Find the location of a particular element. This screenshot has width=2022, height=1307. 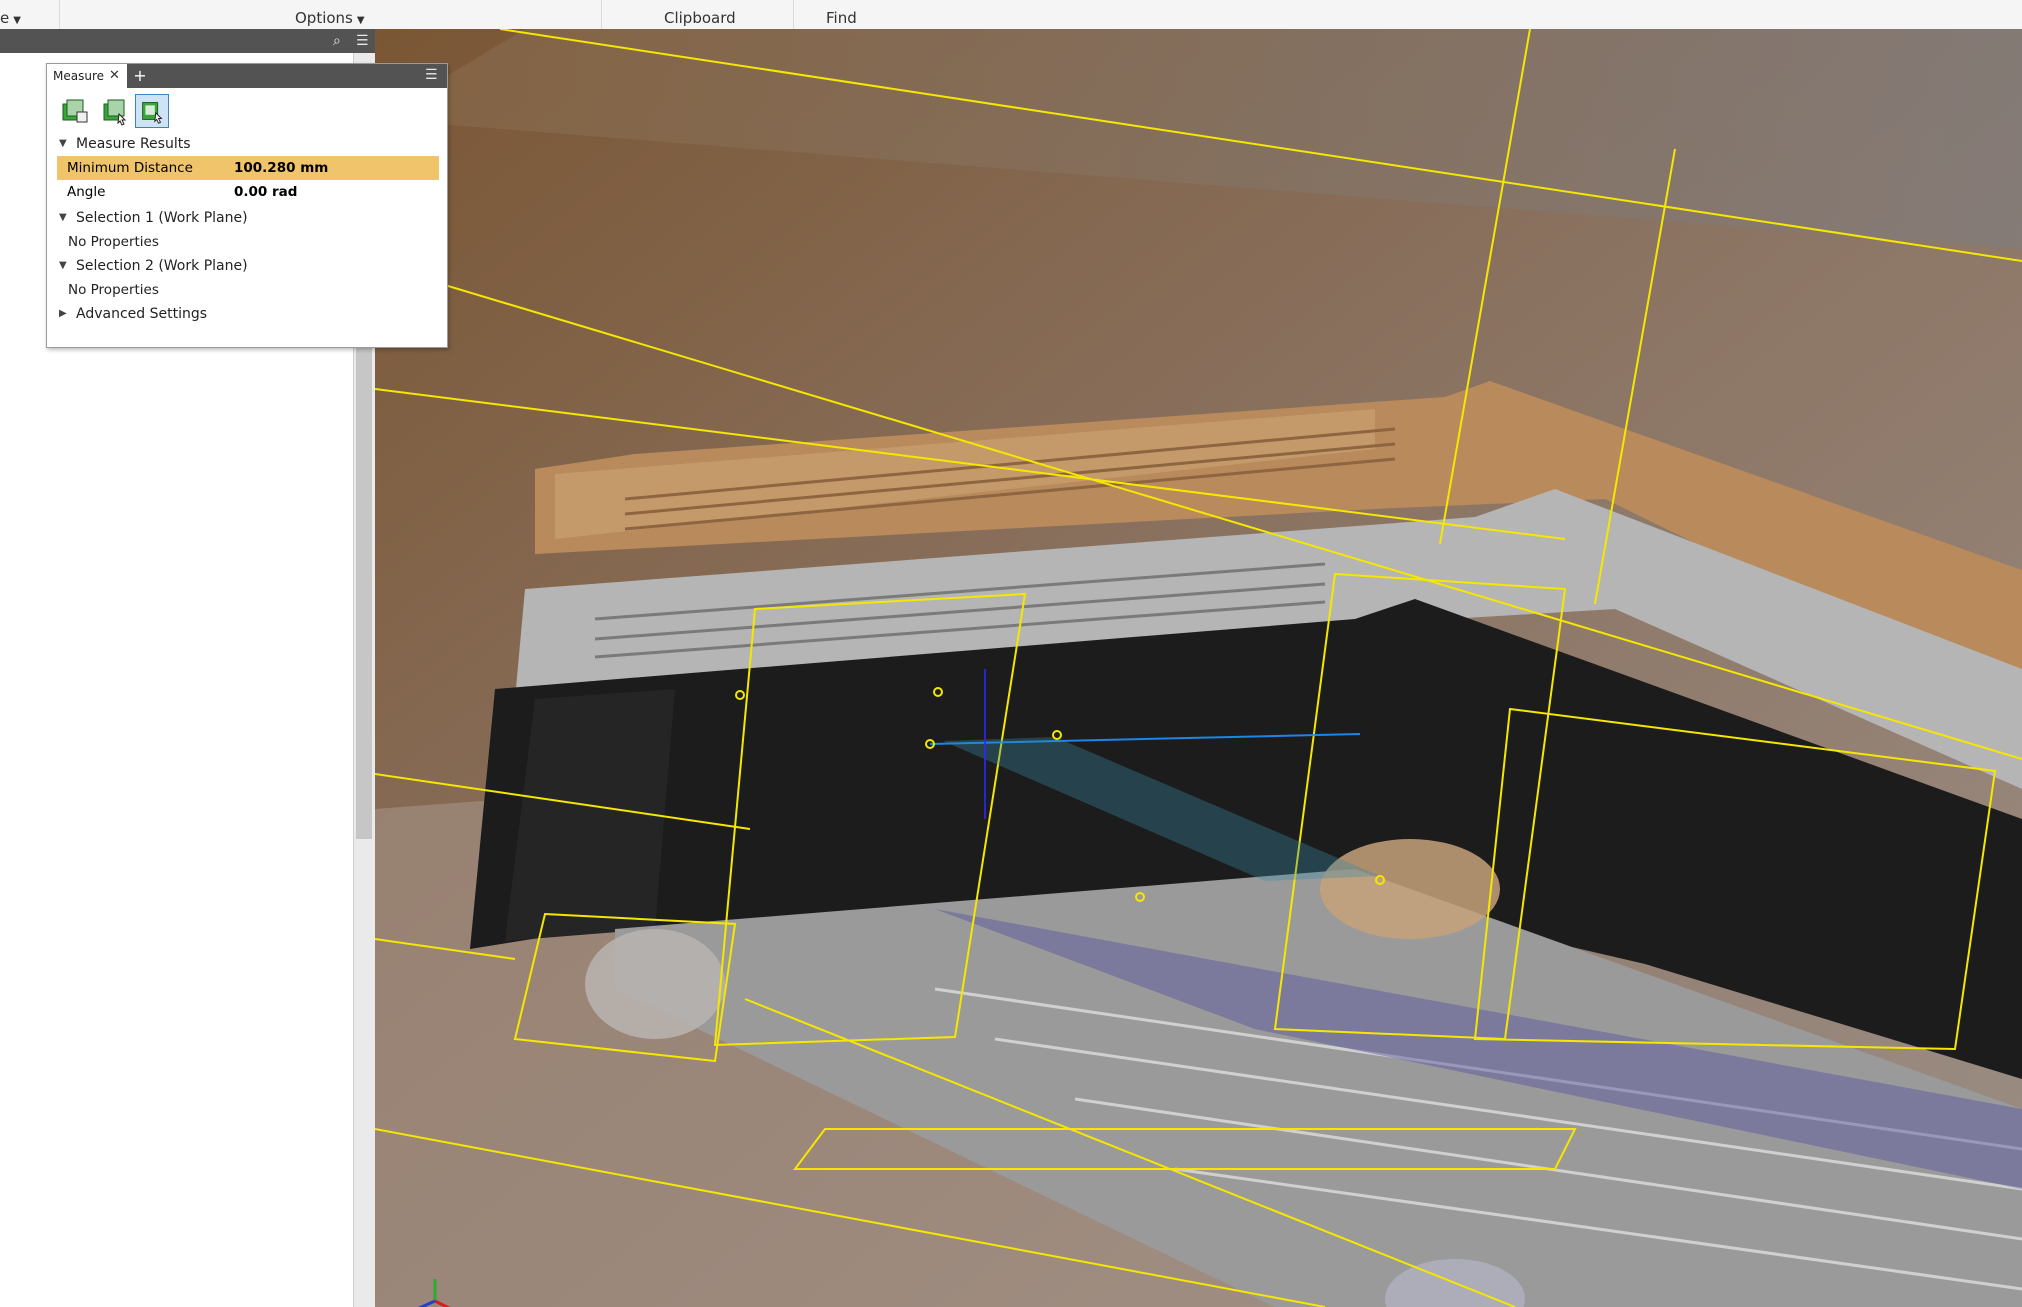

result-row-minimum-distance: Minimum Distance 100.280 mm is located at coordinates (248, 168).